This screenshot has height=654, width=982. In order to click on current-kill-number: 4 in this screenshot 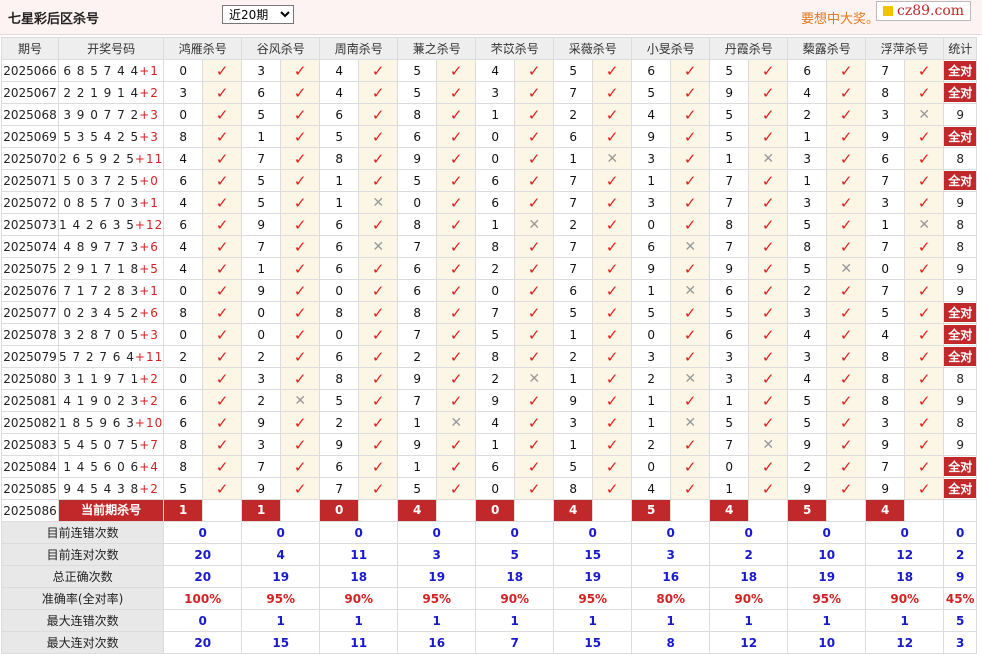, I will do `click(729, 510)`.